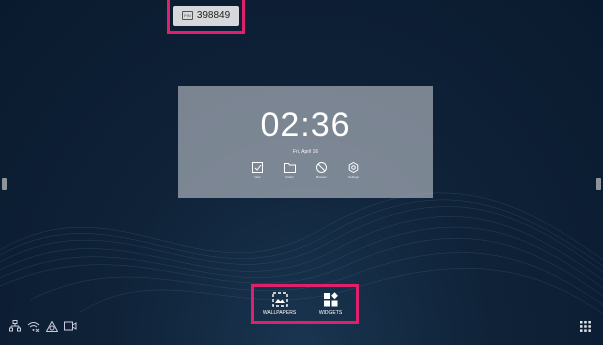 The image size is (603, 345). I want to click on widgets-label: WIDGETS, so click(330, 313).